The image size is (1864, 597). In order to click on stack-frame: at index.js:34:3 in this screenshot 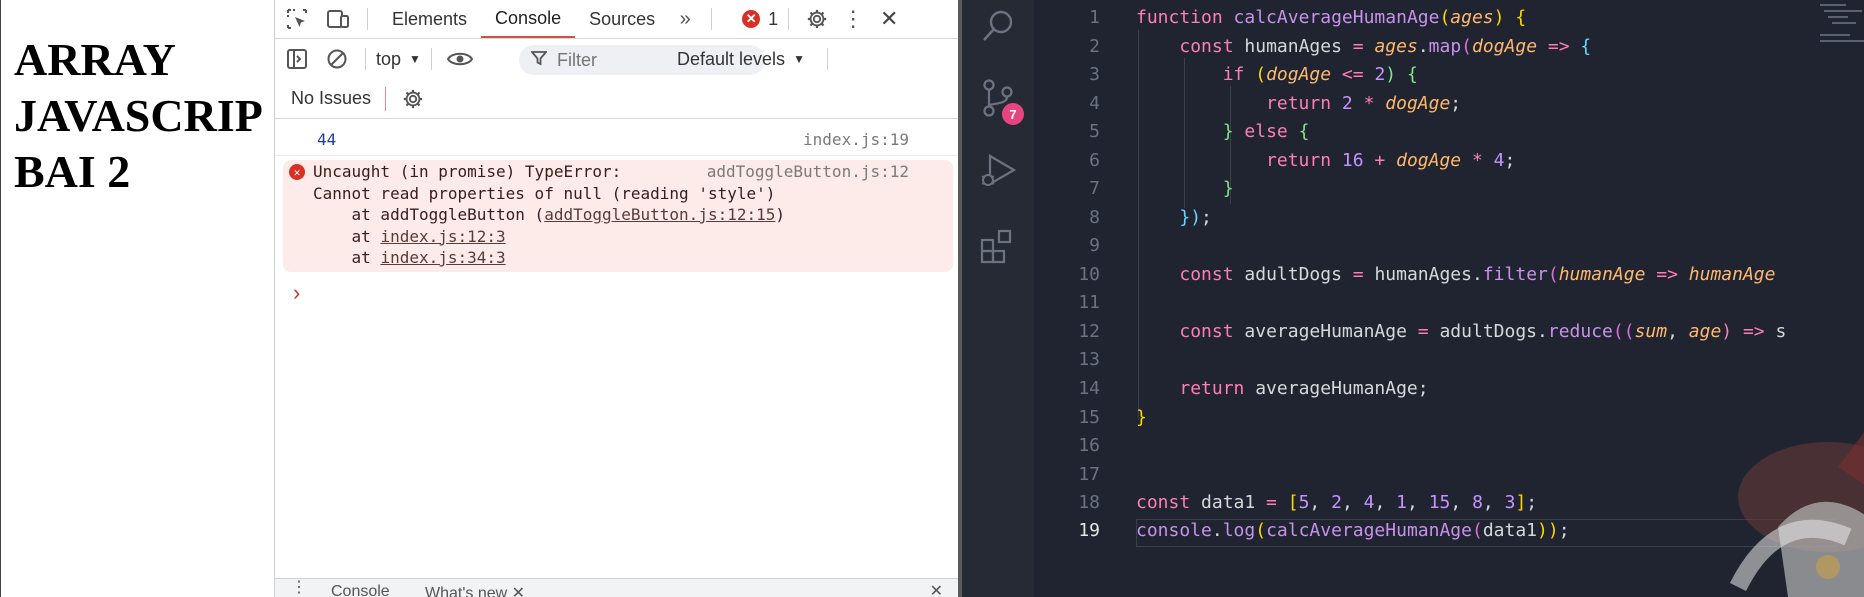, I will do `click(409, 257)`.